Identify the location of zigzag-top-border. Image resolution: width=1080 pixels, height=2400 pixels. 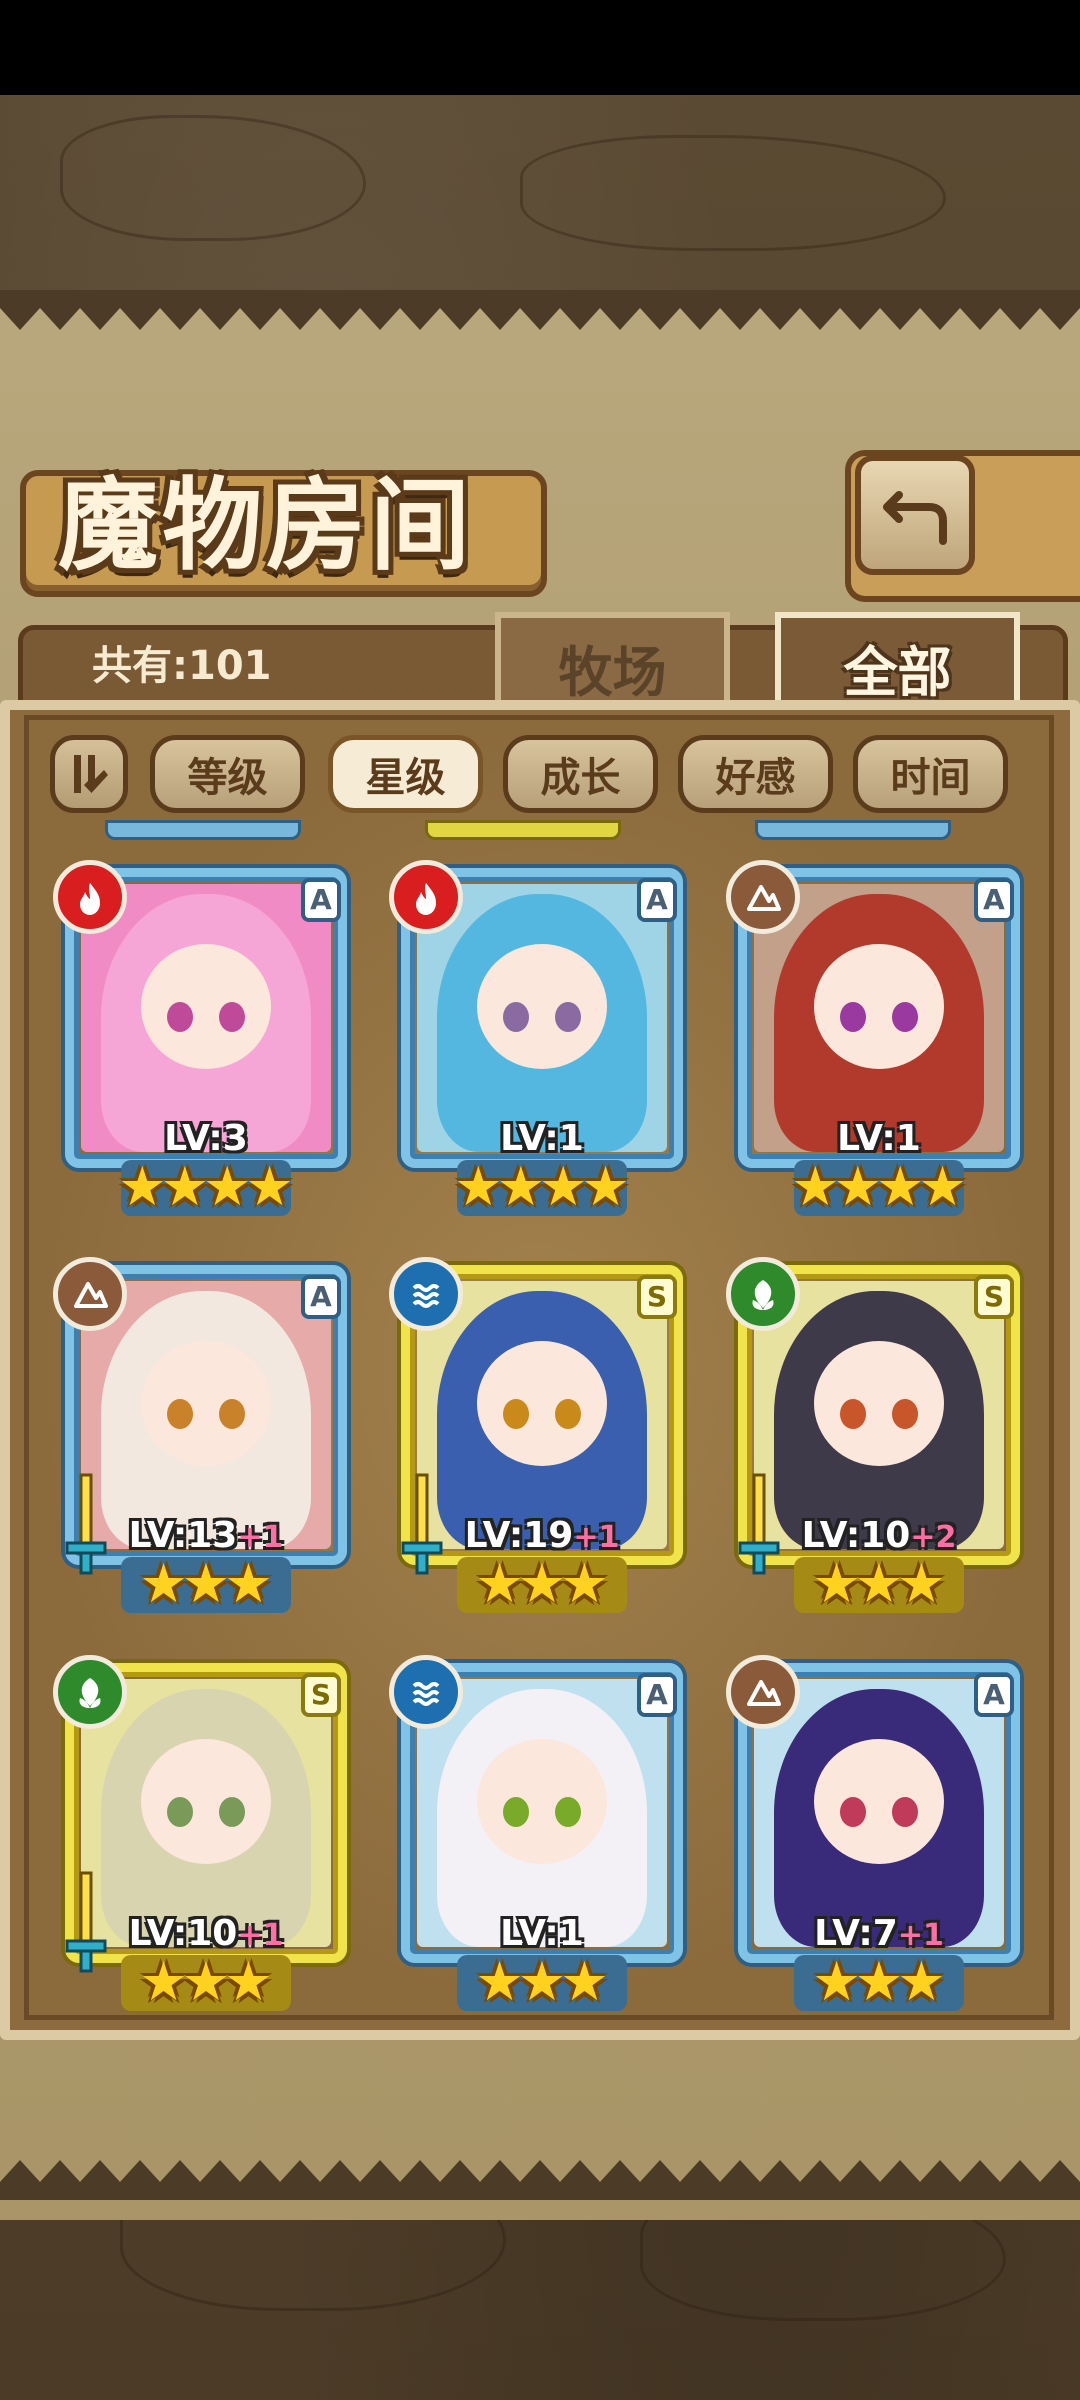
(540, 310).